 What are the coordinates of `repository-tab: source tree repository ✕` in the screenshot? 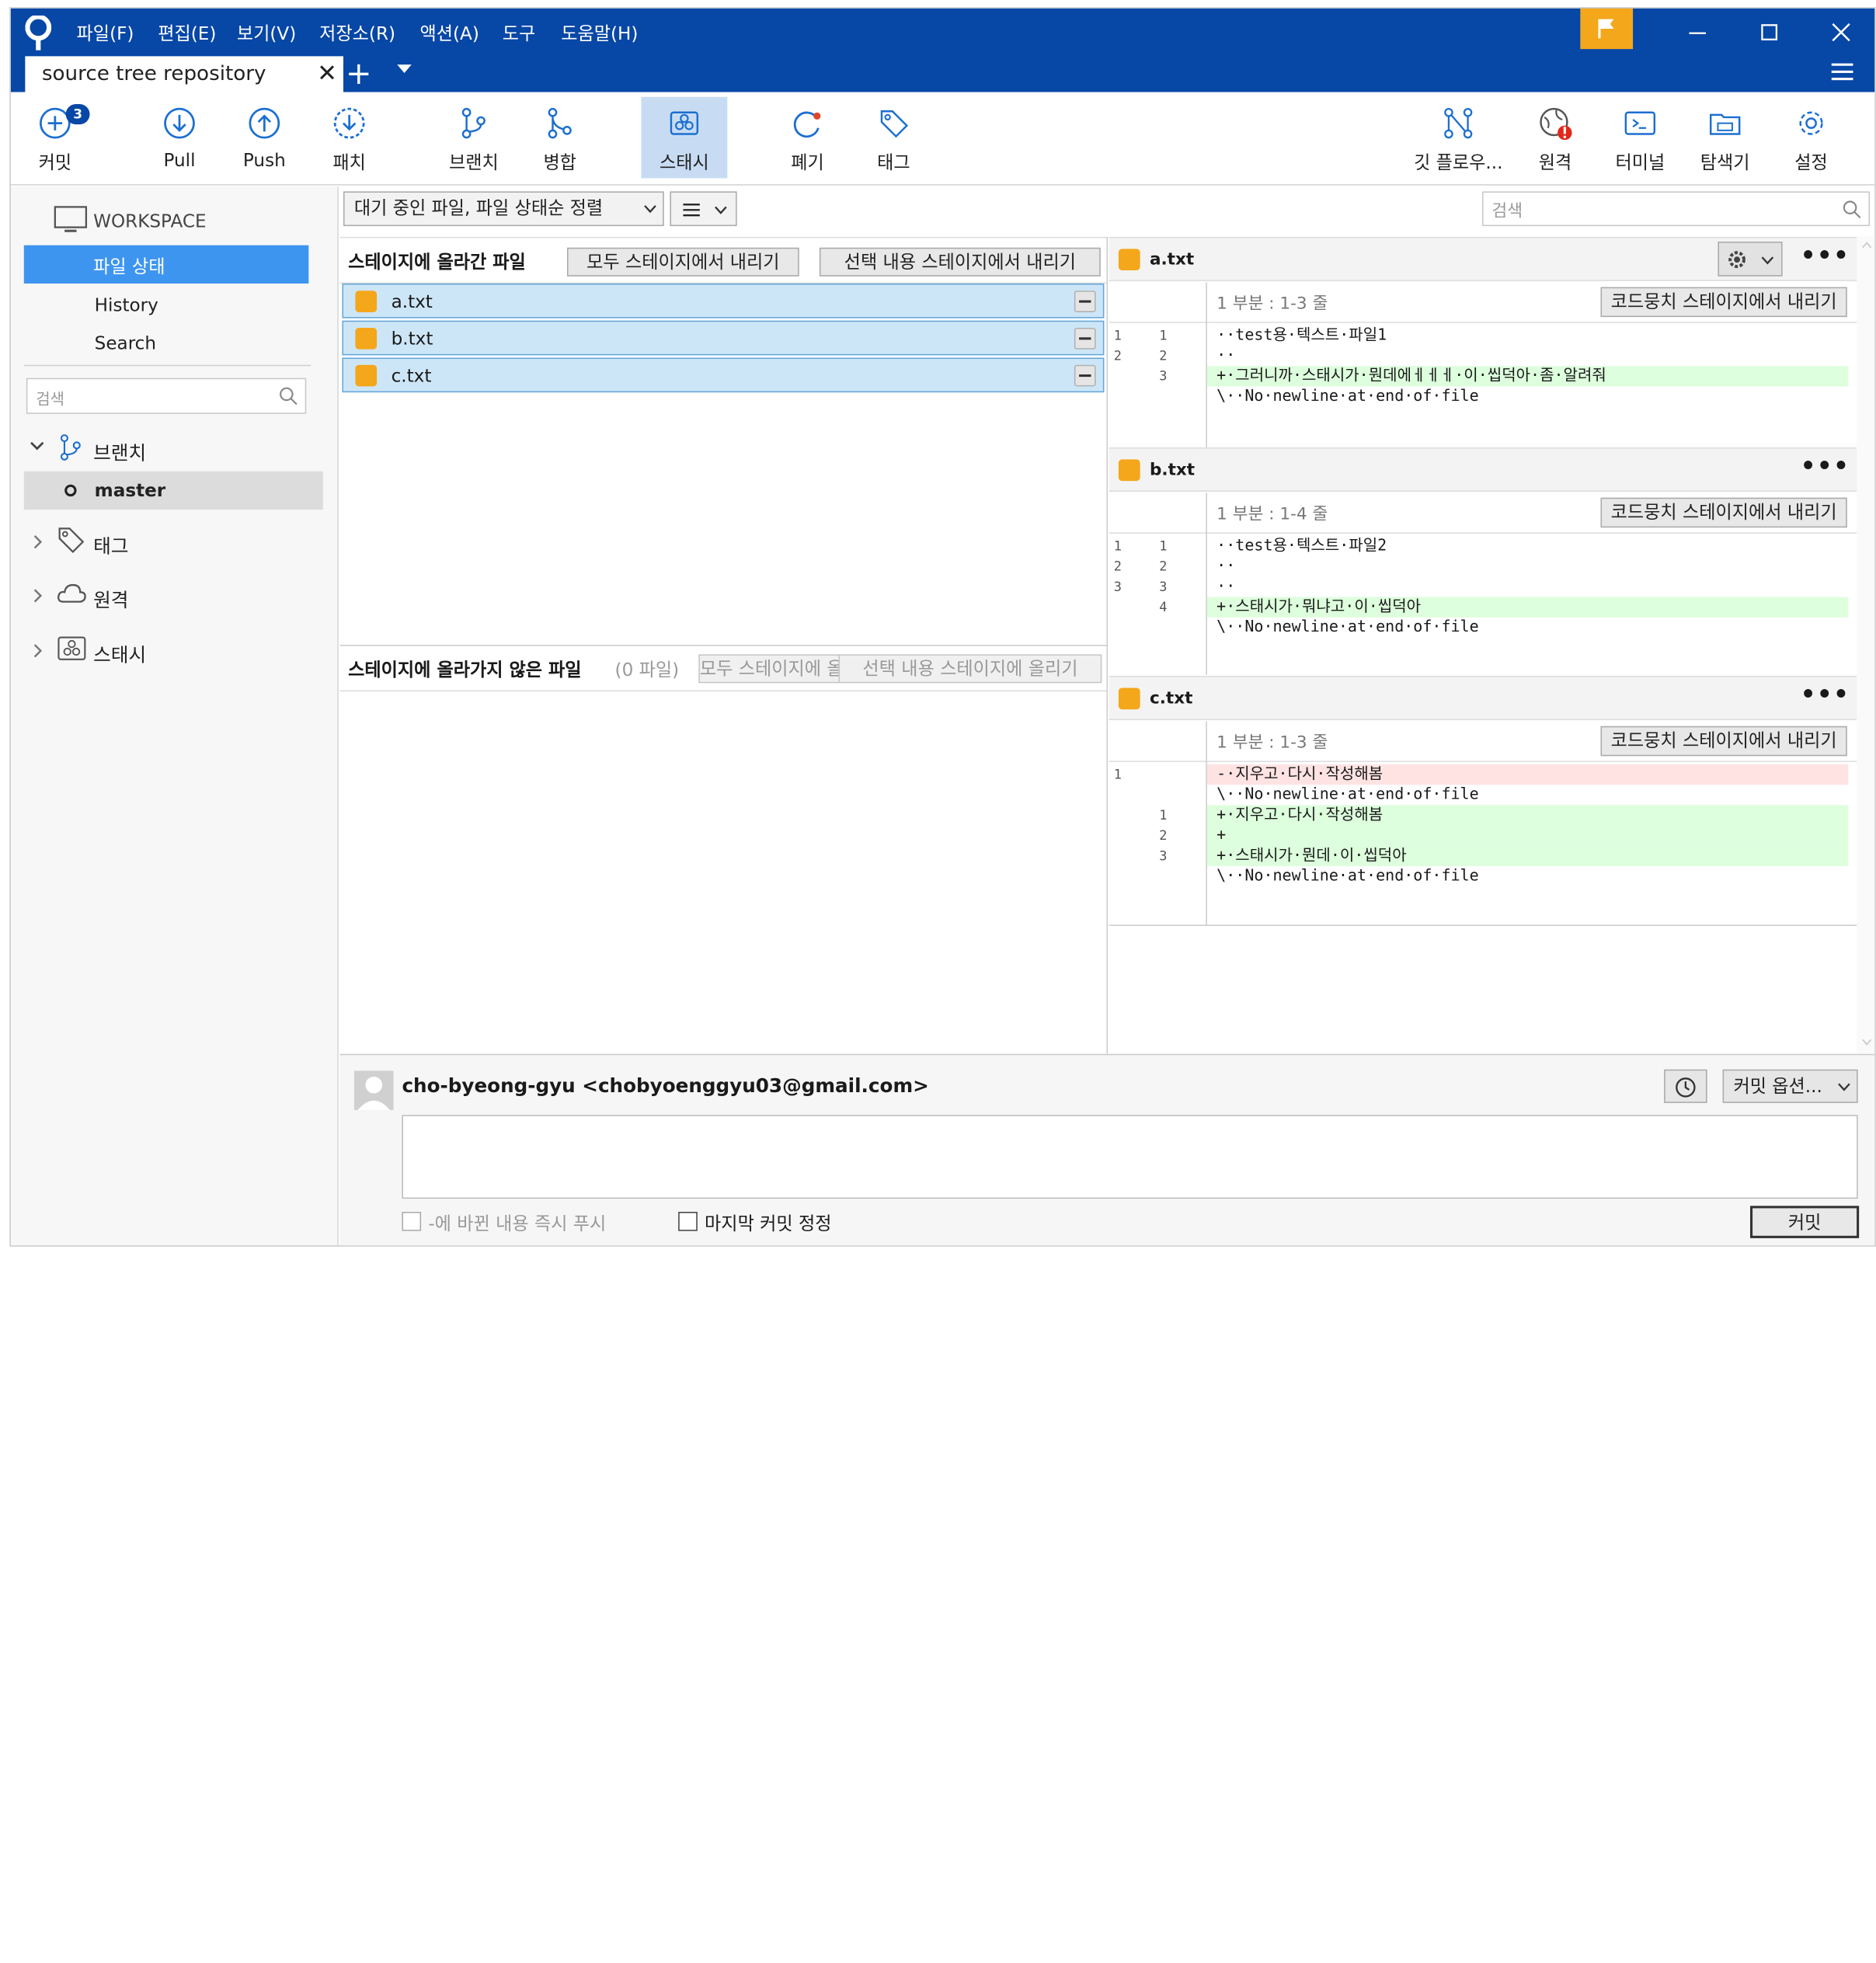 It's located at (184, 74).